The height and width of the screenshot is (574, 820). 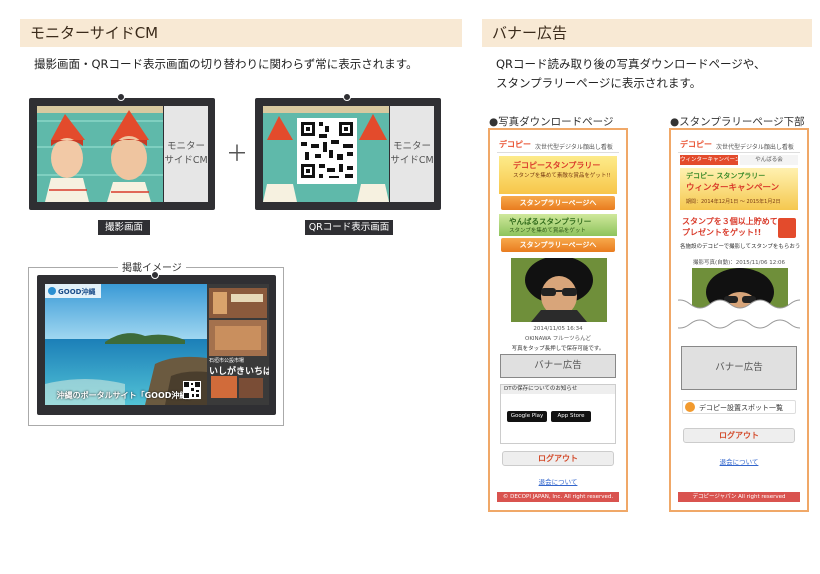 I want to click on shot-date: 撮影写真(自動)：2015/11/06 12:06, so click(x=739, y=263).